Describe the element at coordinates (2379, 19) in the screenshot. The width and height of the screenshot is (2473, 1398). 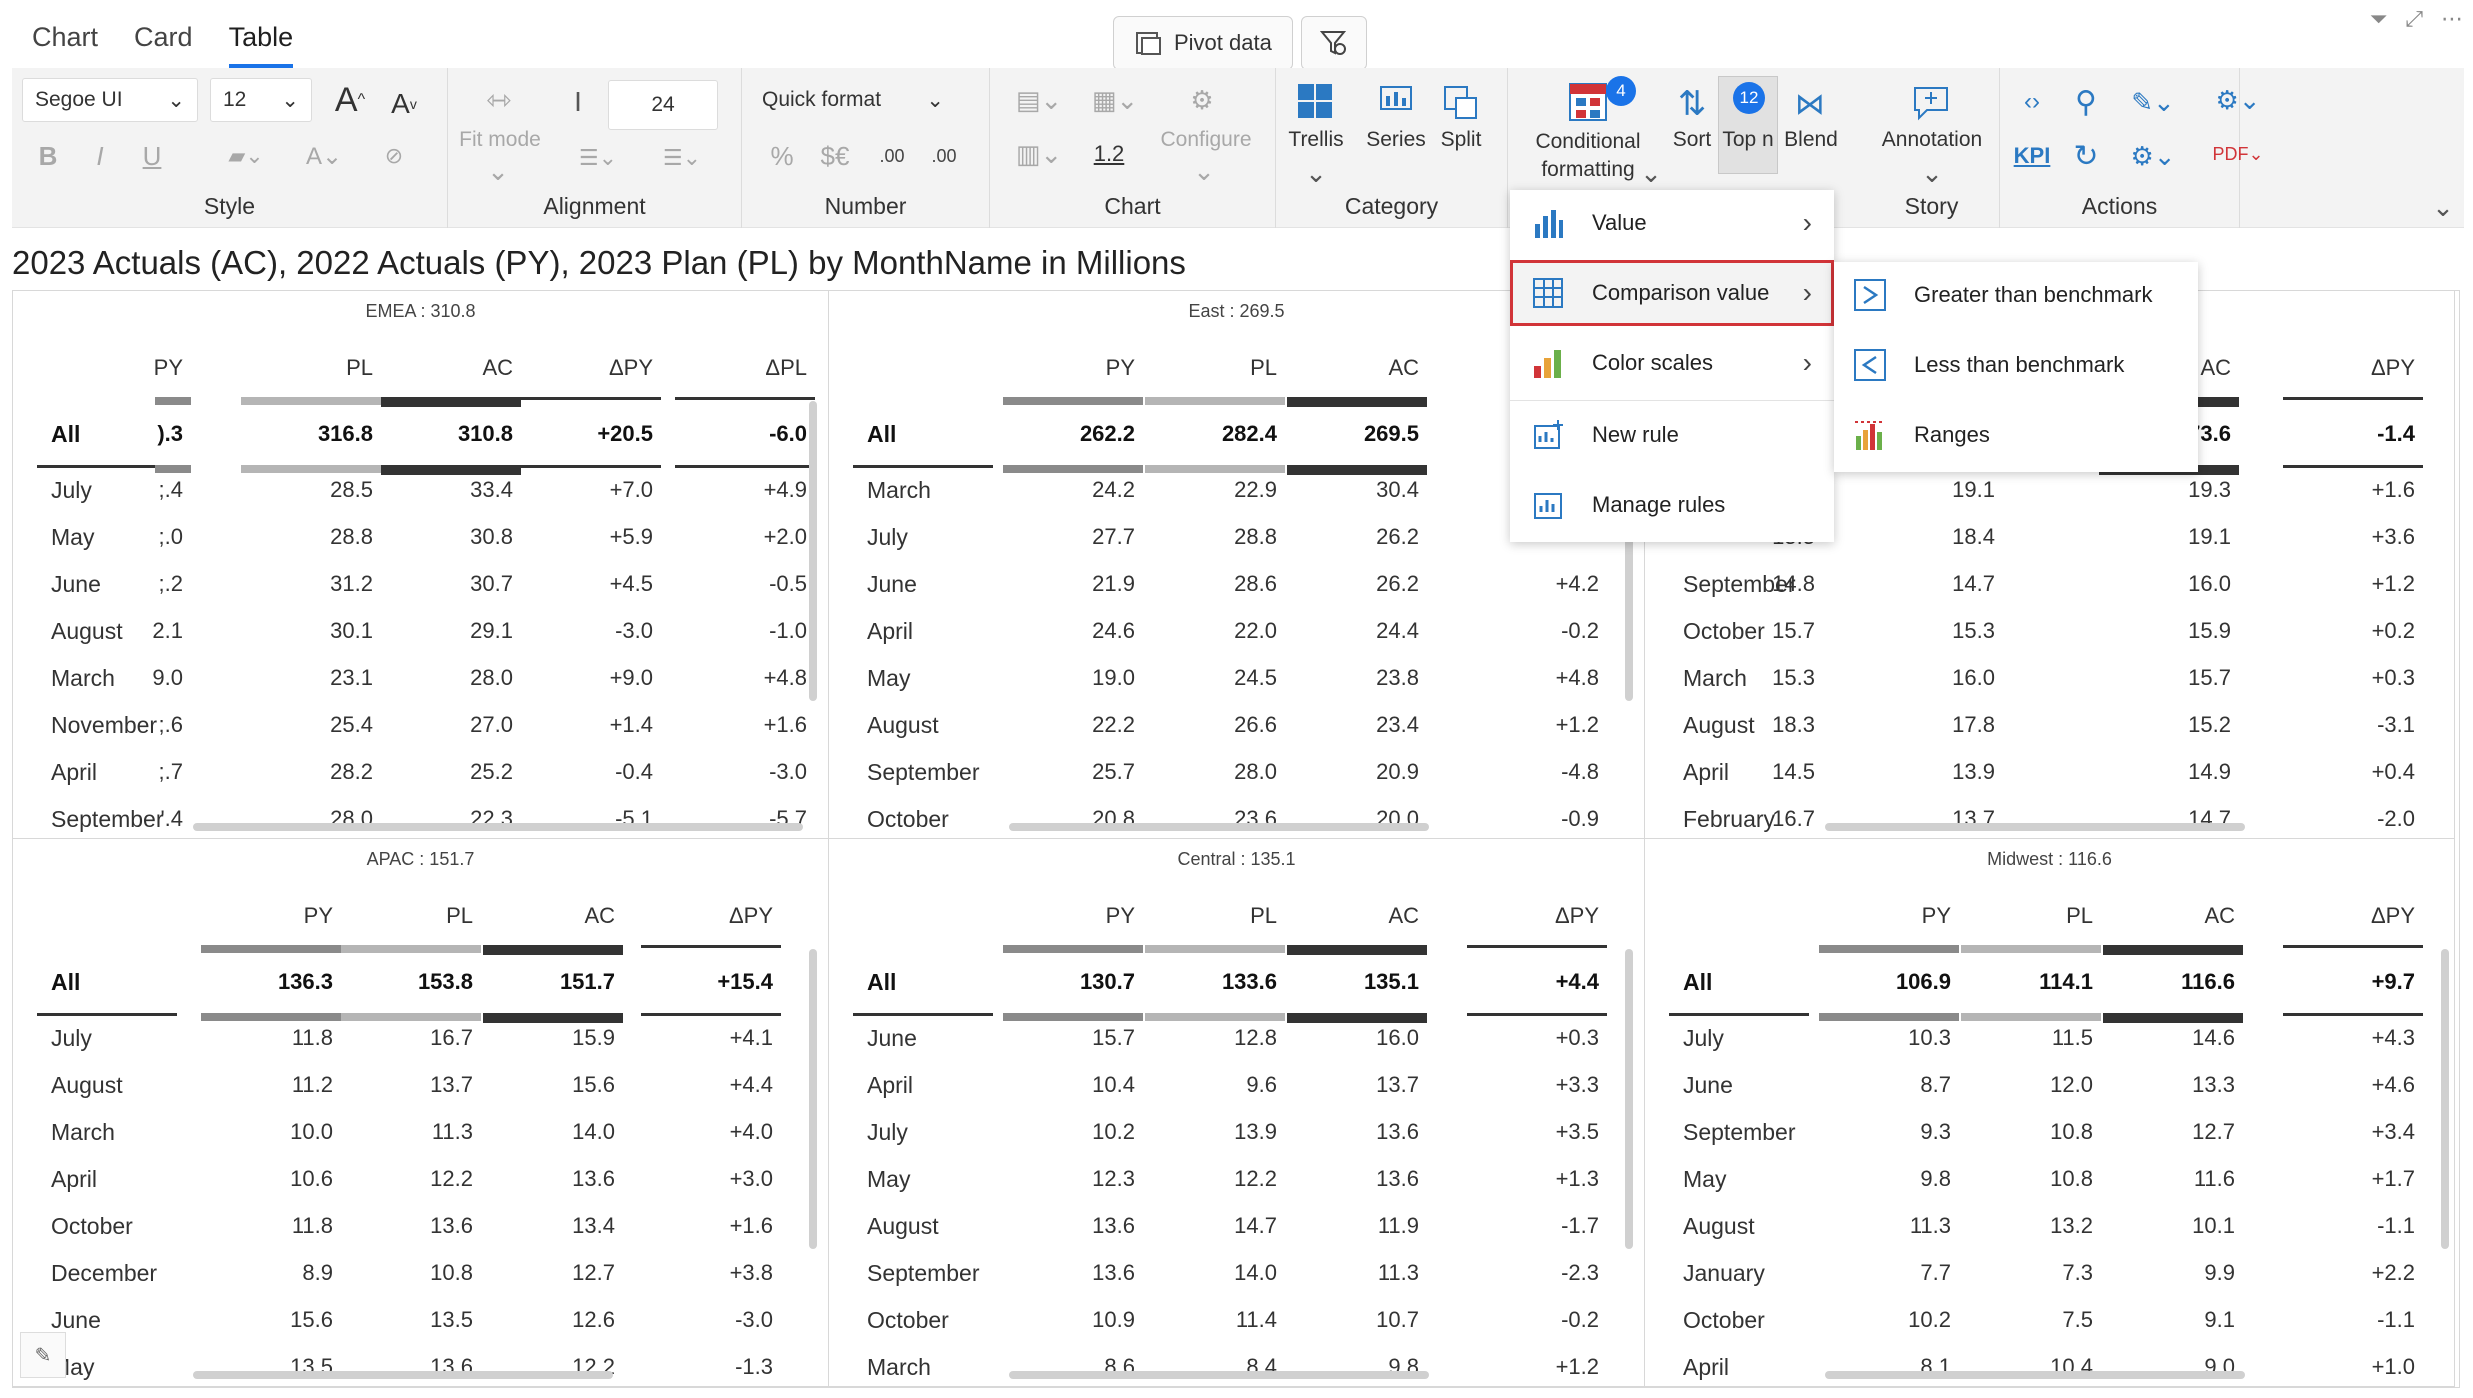
I see `filter-icon: ⏷` at that location.